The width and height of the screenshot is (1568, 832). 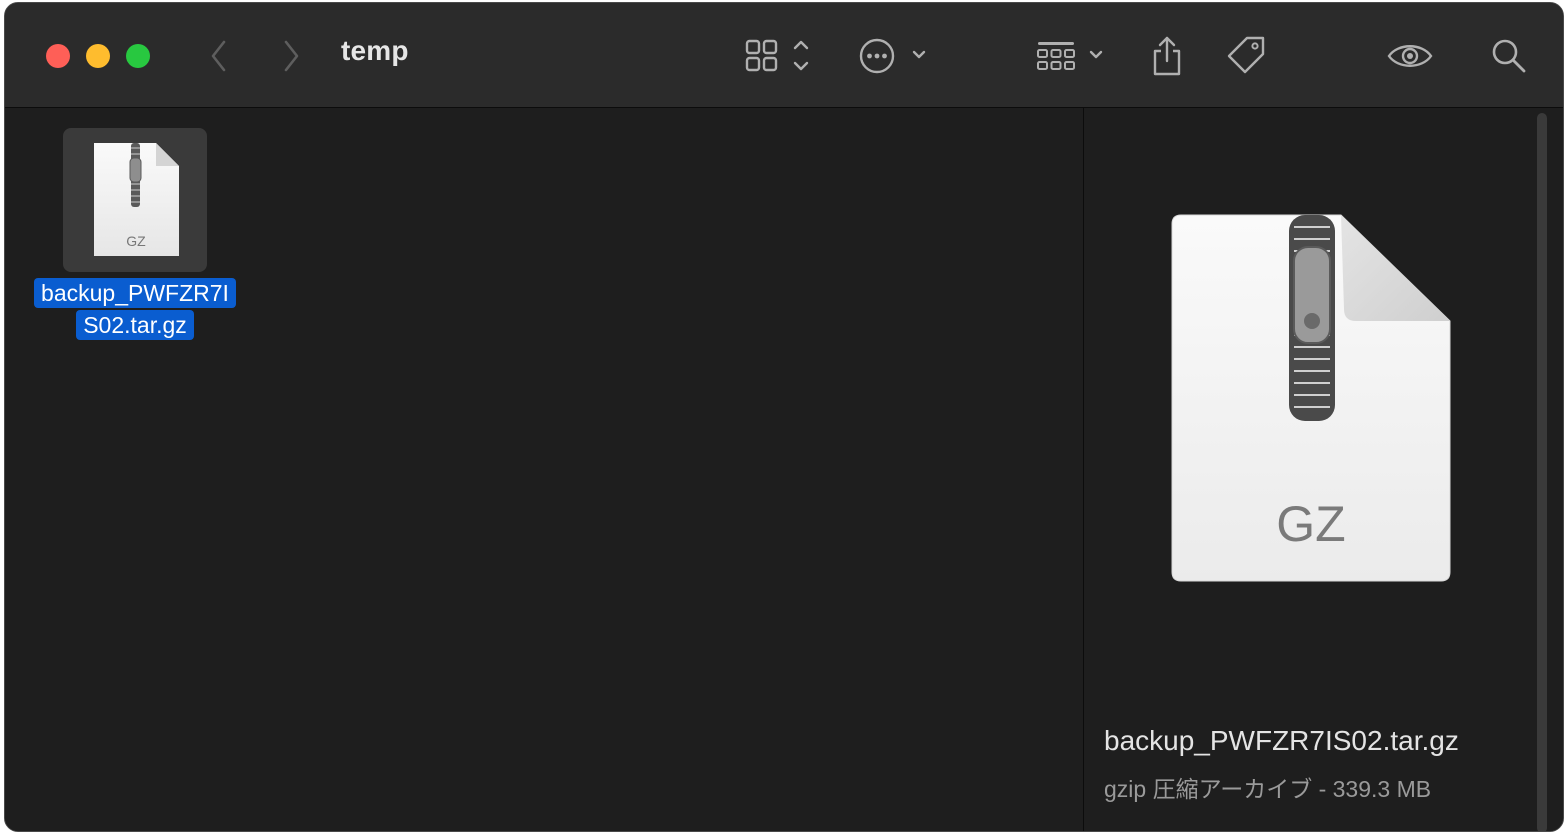 I want to click on action-menu-button, so click(x=895, y=56).